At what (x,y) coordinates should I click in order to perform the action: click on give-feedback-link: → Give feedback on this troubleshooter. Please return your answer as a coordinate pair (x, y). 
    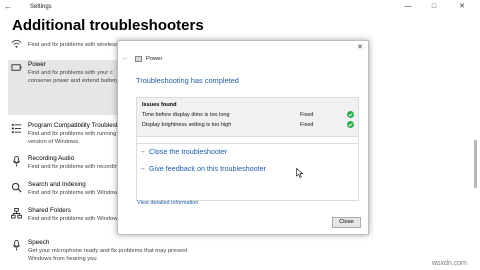
    Looking at the image, I should click on (247, 170).